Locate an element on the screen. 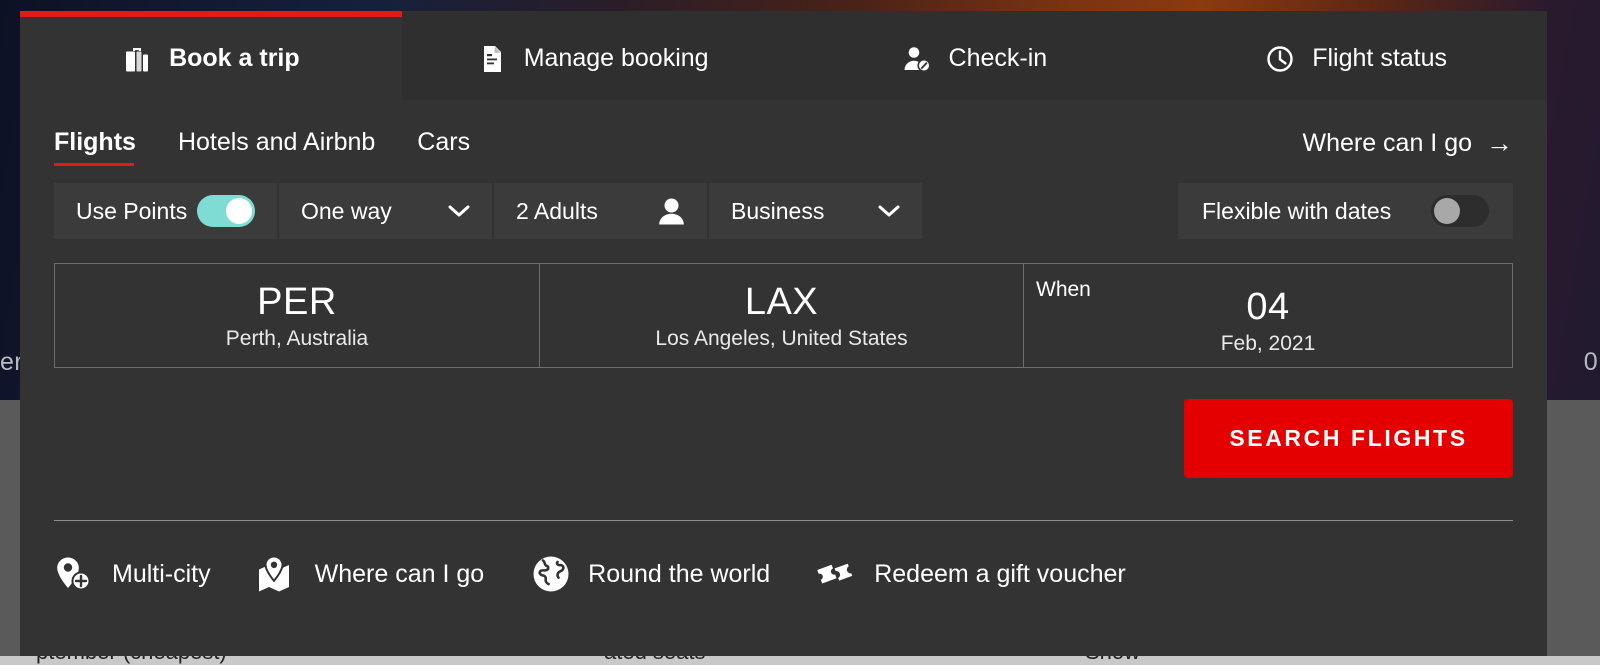  when-label: When is located at coordinates (1063, 289).